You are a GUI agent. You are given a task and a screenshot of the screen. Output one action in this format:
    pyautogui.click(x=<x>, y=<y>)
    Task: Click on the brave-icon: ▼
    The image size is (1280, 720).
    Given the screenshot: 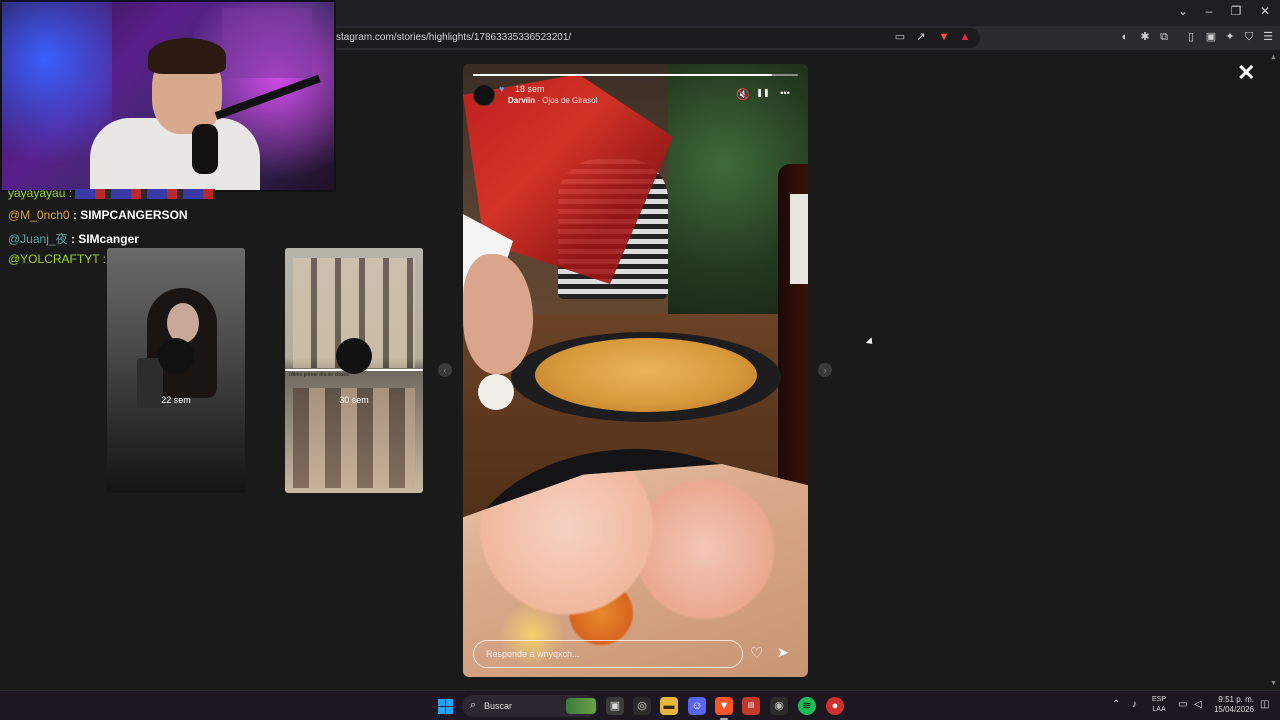 What is the action you would take?
    pyautogui.click(x=724, y=706)
    